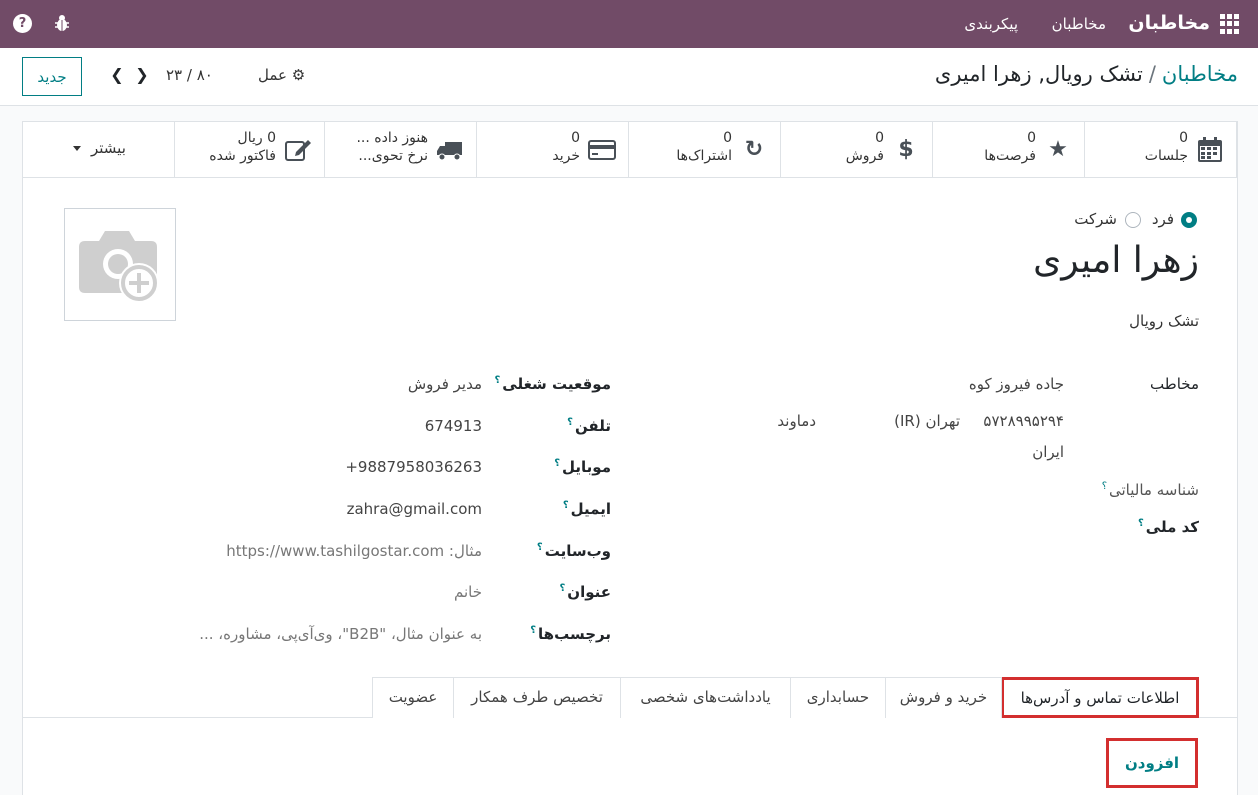 The width and height of the screenshot is (1258, 795). I want to click on subscriptions-stat-button: ↻ 0 اشتراک‌ها, so click(705, 150).